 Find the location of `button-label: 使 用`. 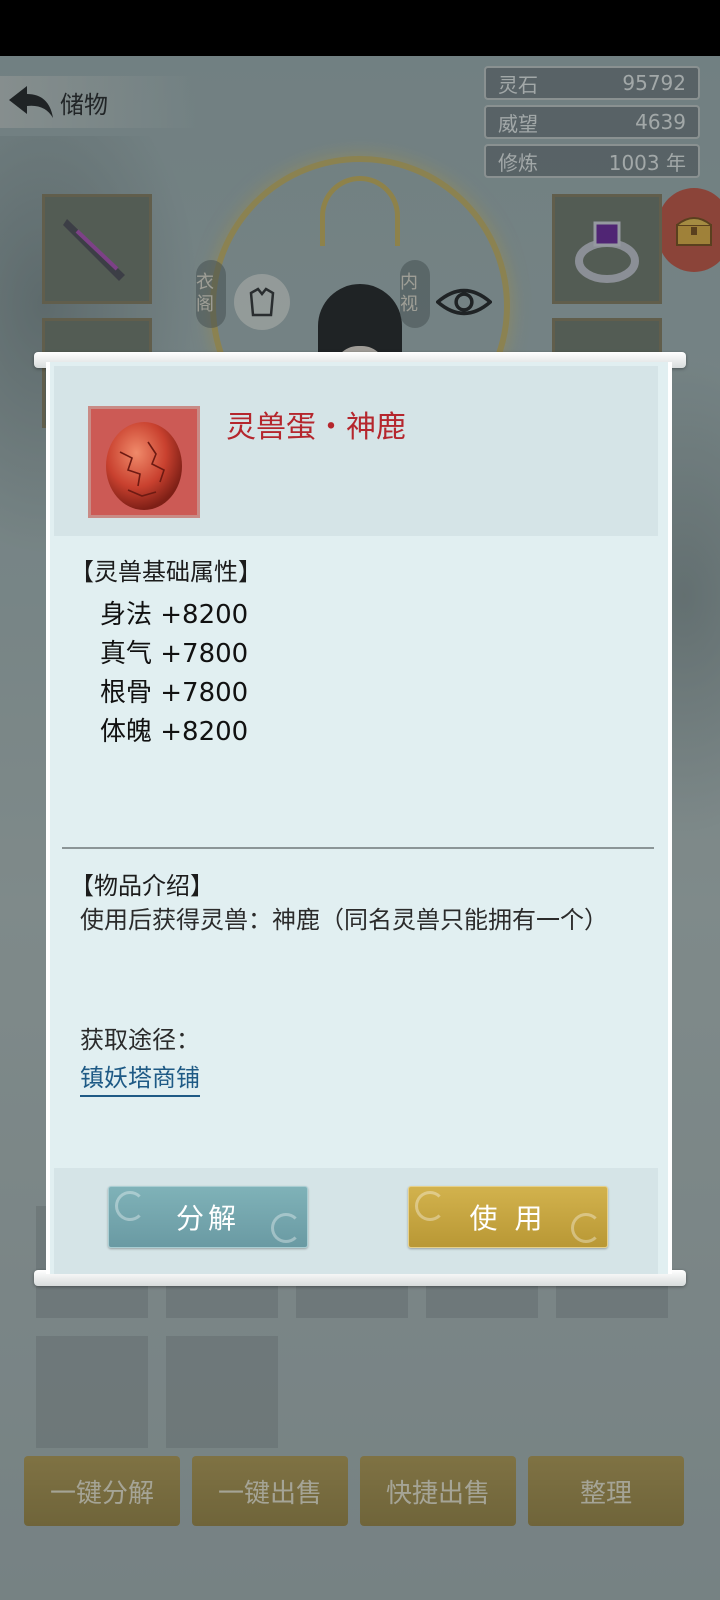

button-label: 使 用 is located at coordinates (508, 1218).